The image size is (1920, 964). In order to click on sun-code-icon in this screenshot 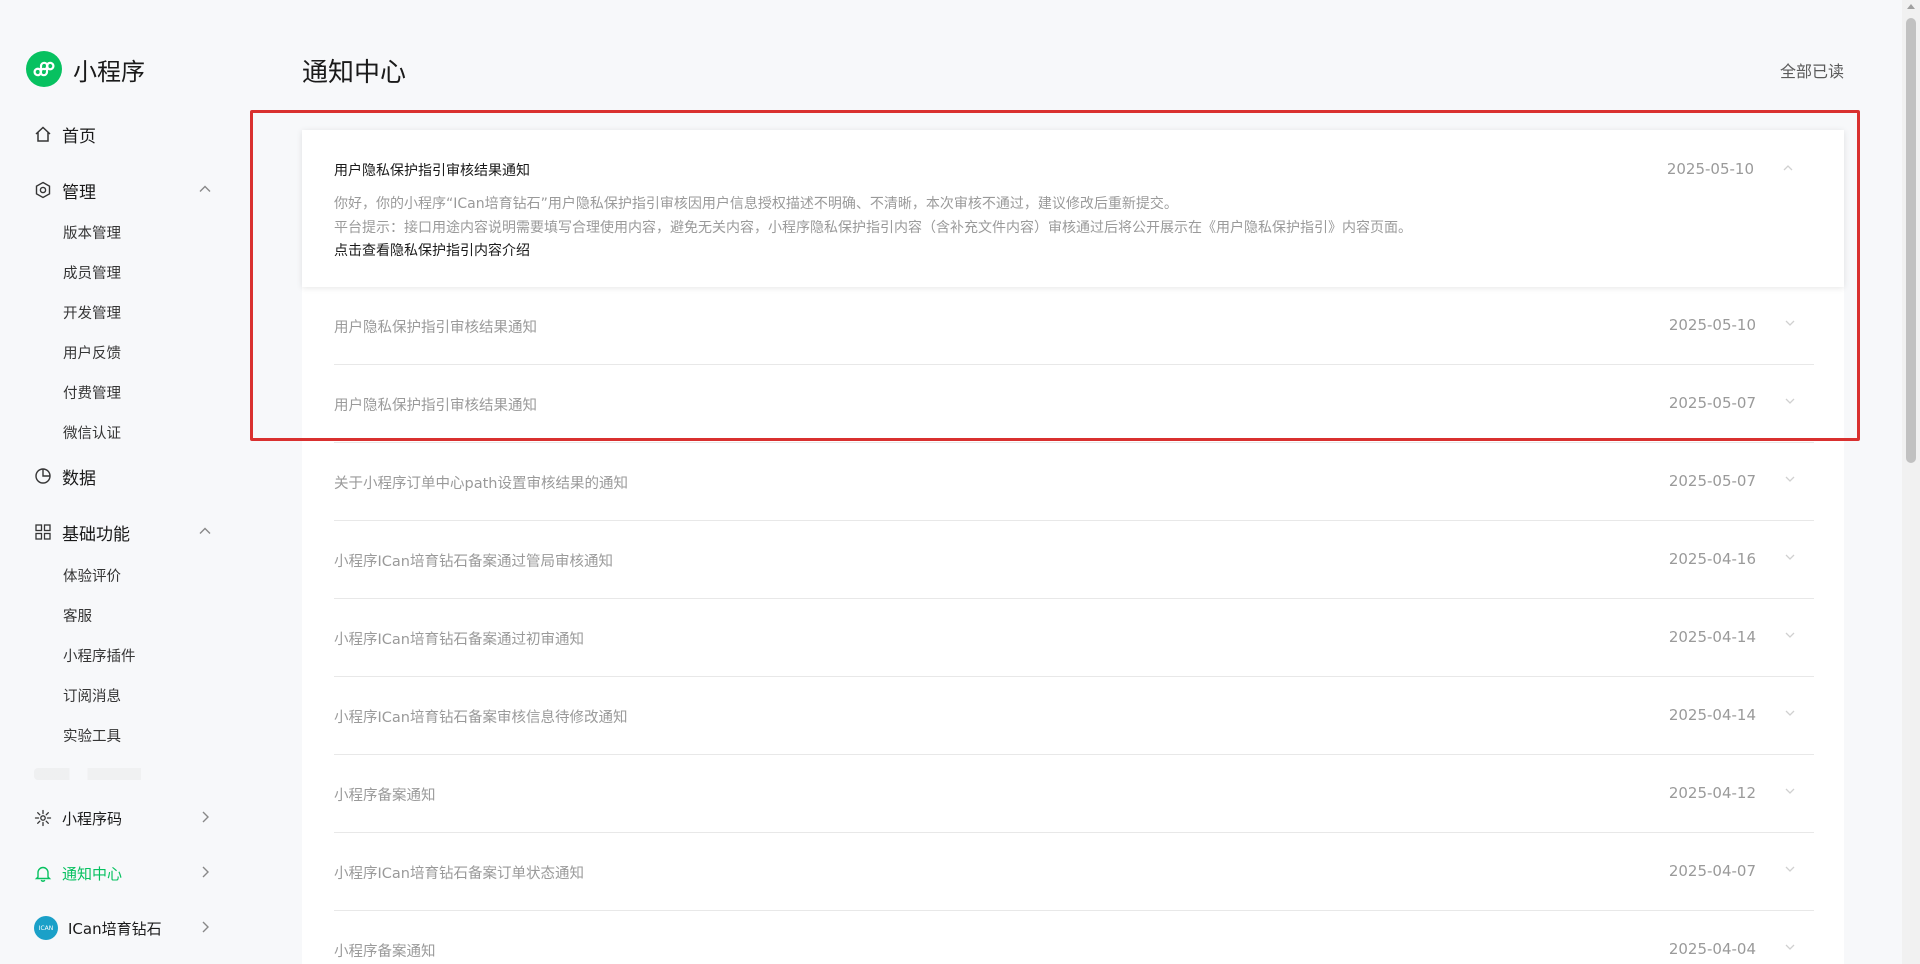, I will do `click(43, 818)`.